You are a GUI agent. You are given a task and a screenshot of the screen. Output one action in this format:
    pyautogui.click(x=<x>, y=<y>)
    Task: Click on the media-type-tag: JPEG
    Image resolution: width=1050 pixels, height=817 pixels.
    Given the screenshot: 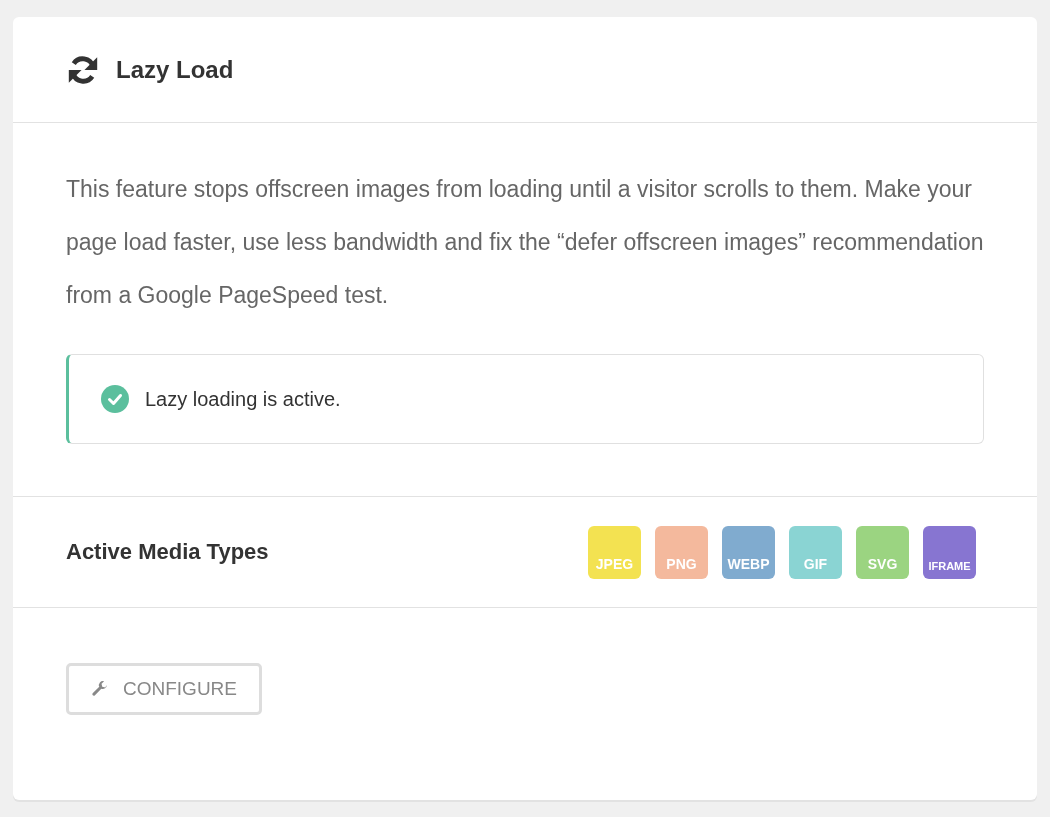 What is the action you would take?
    pyautogui.click(x=614, y=552)
    